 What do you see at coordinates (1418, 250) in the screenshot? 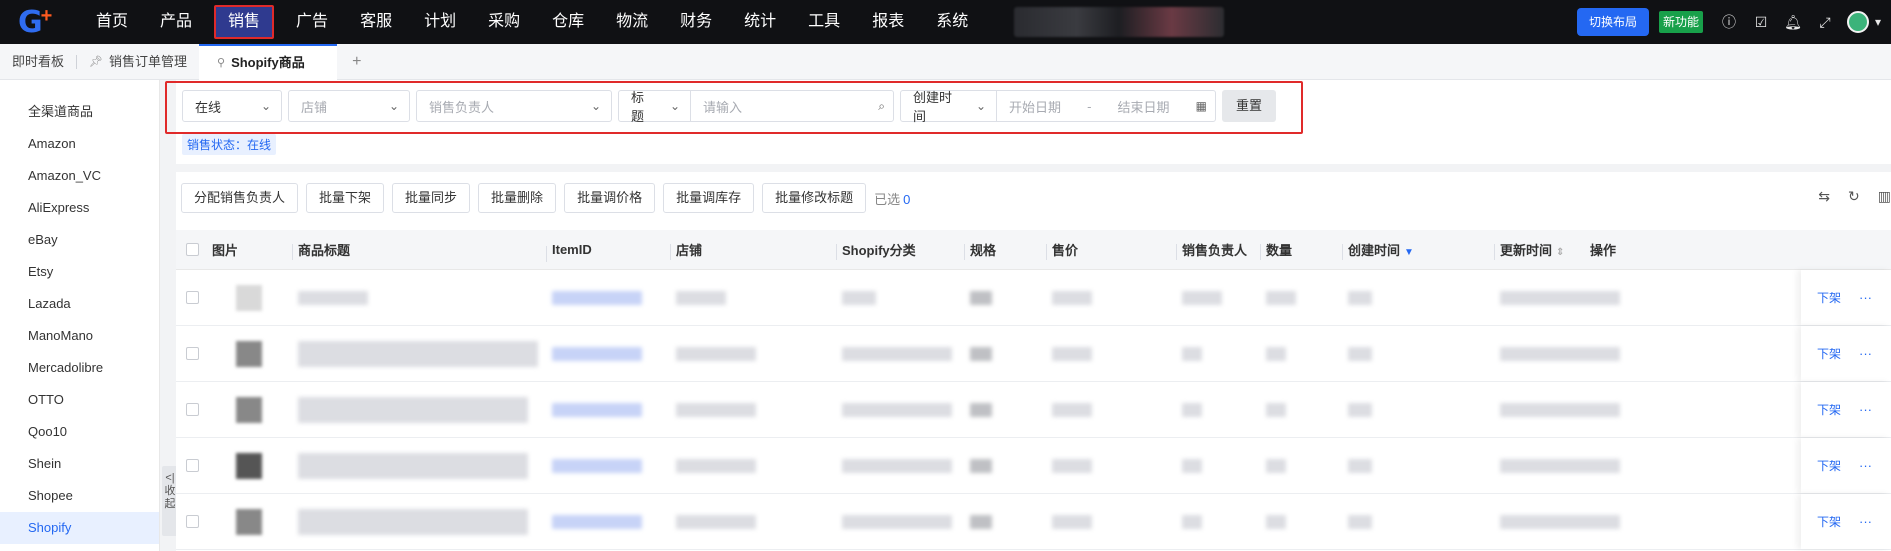
I see `column-header: 创建时间 ▼` at bounding box center [1418, 250].